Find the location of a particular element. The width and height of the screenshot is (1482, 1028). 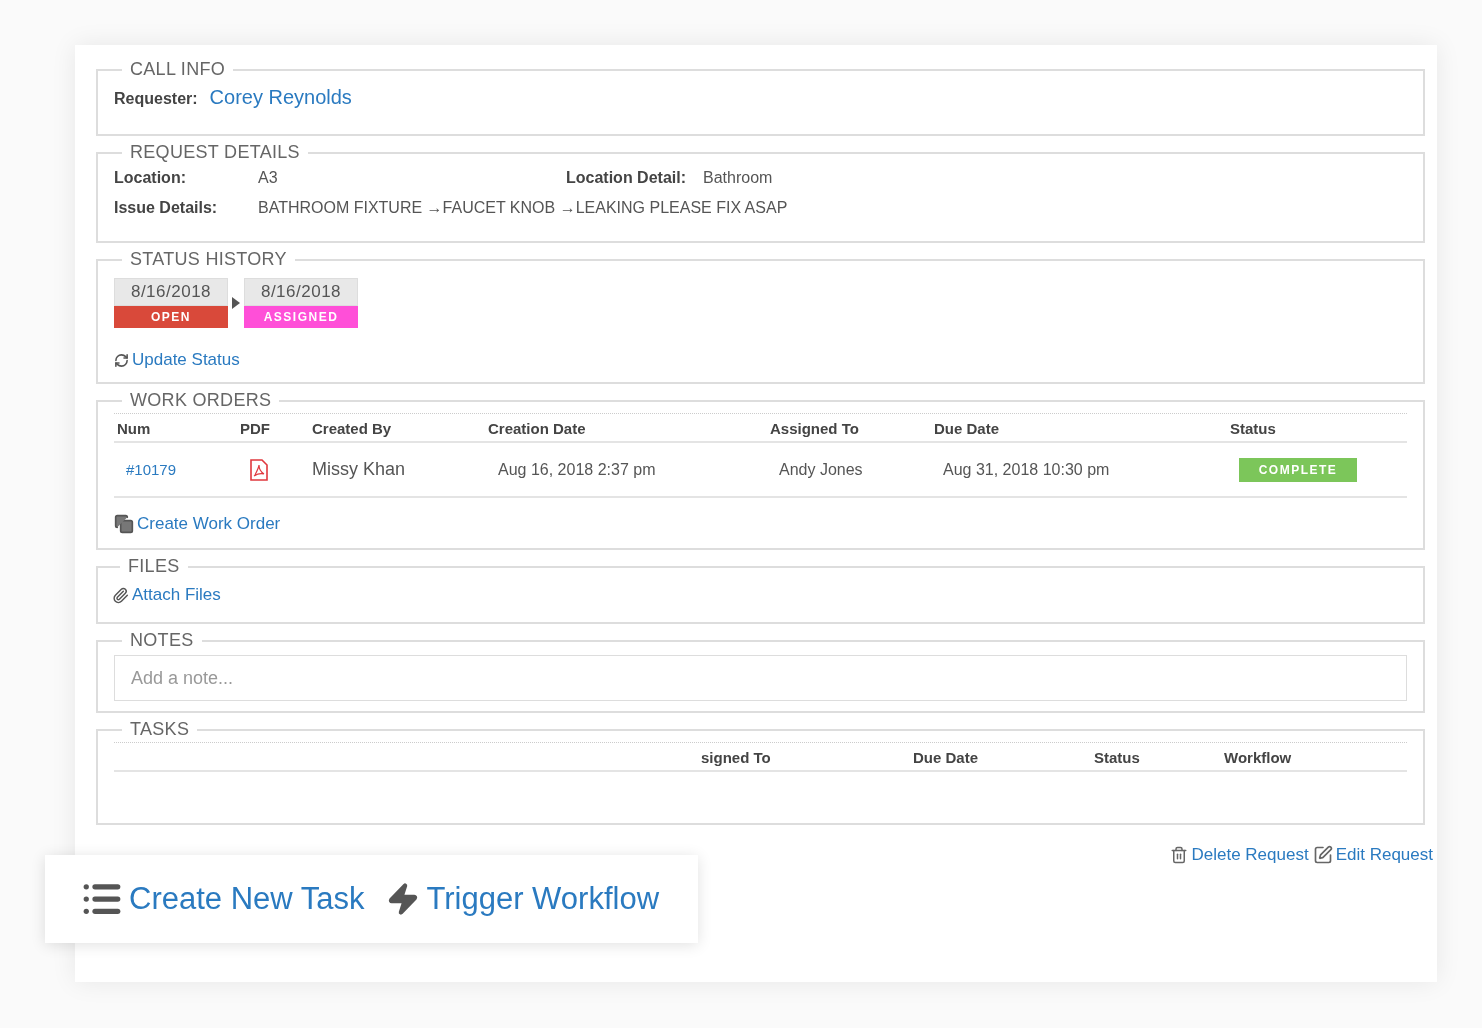

column-header: PDF is located at coordinates (255, 428).